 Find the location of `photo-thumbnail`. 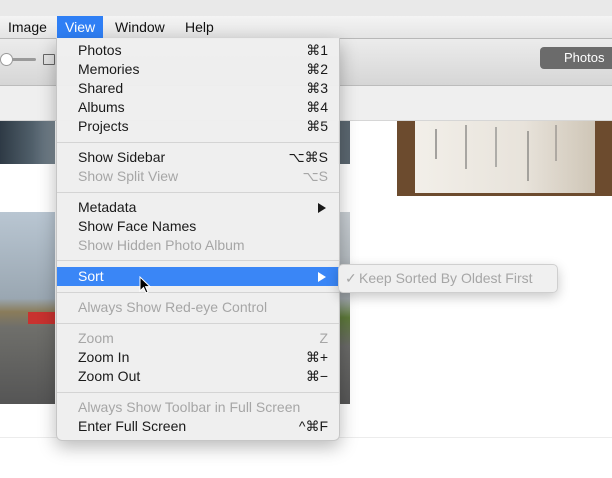

photo-thumbnail is located at coordinates (27, 142).